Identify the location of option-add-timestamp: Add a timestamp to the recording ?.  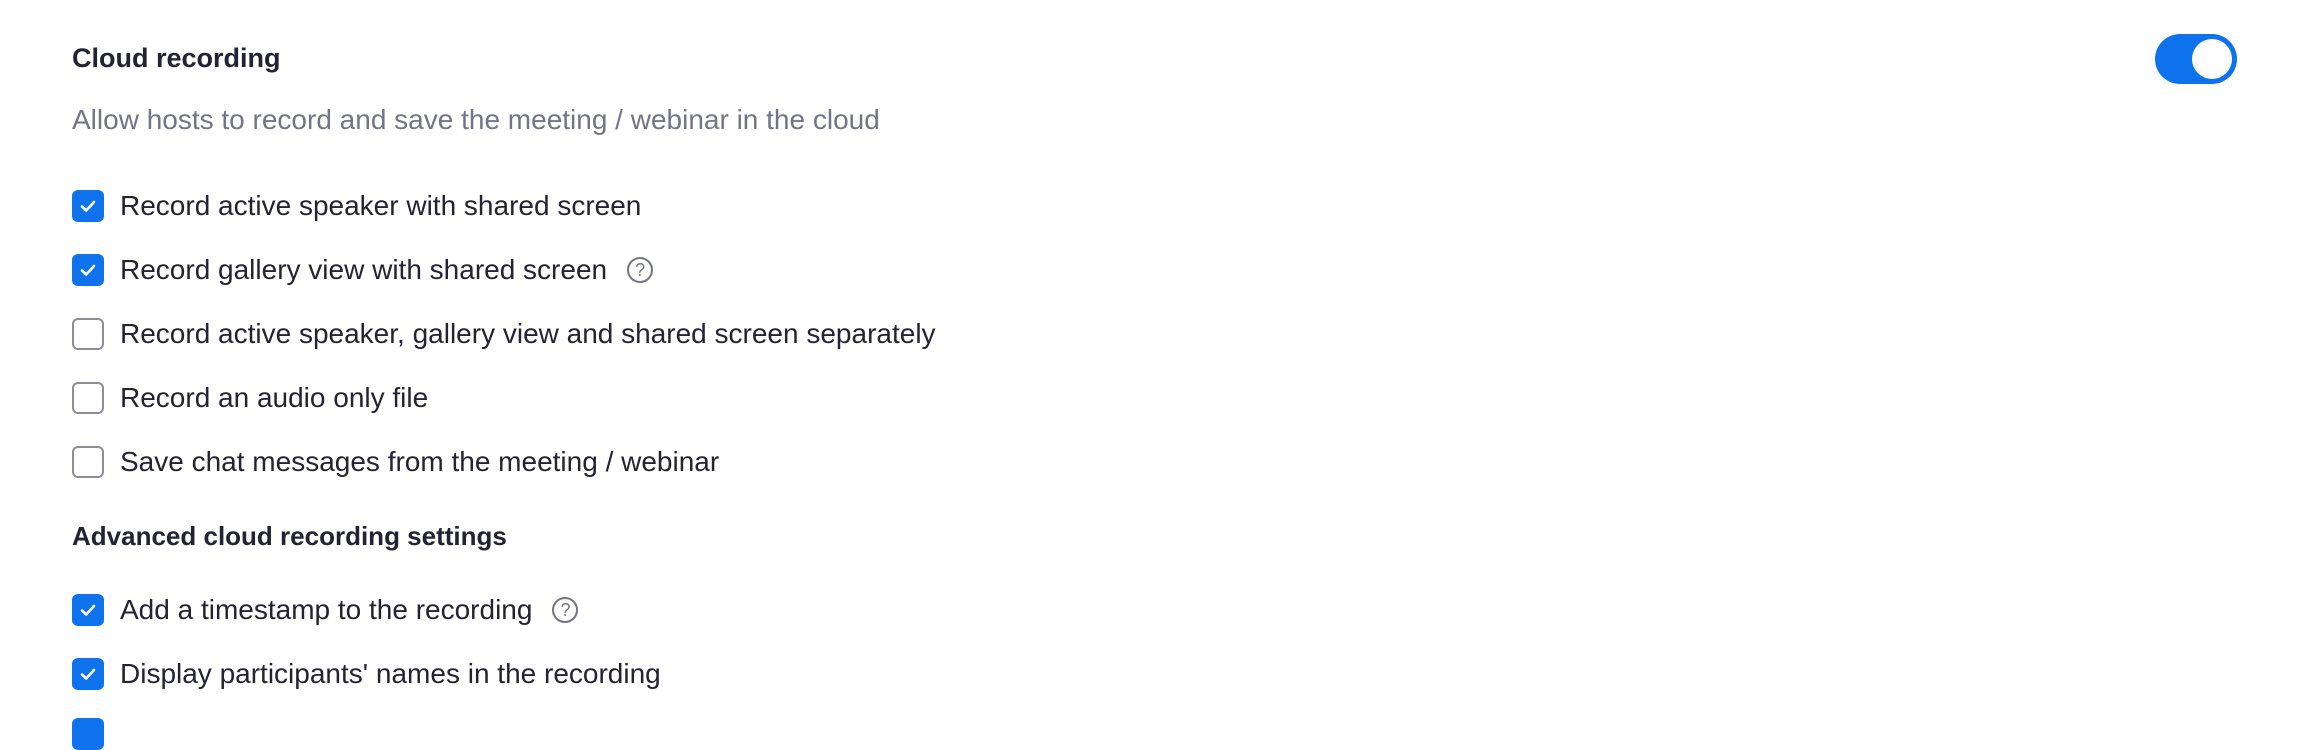
(325, 610).